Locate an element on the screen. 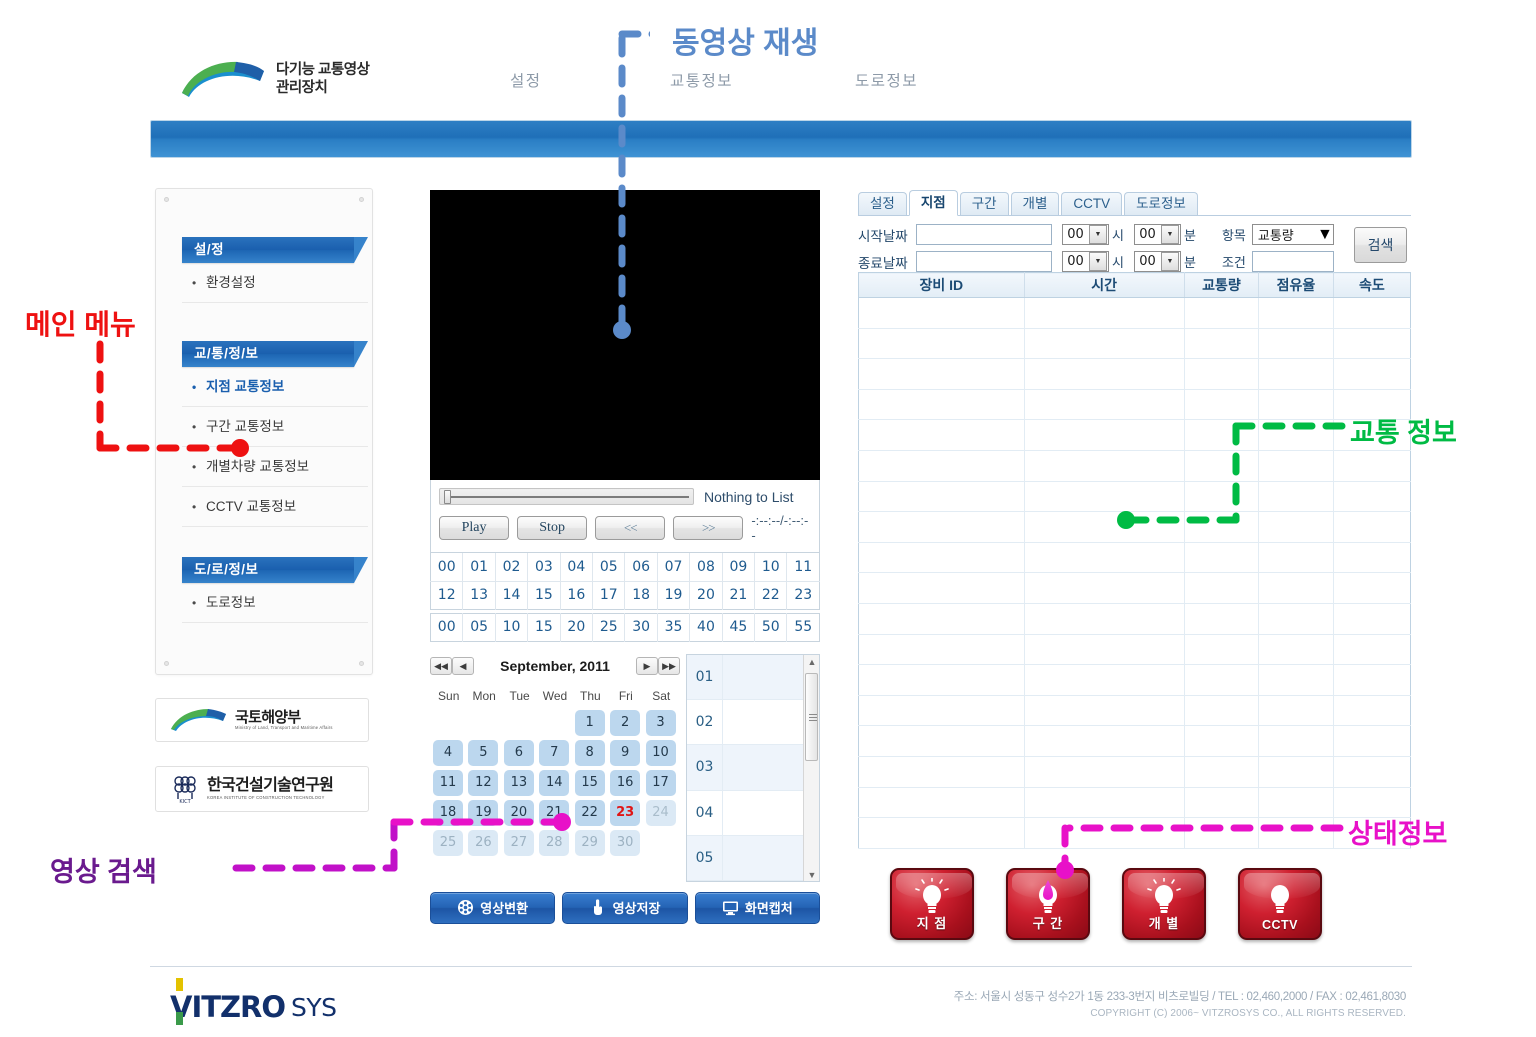  hour-cell: 09 is located at coordinates (739, 567).